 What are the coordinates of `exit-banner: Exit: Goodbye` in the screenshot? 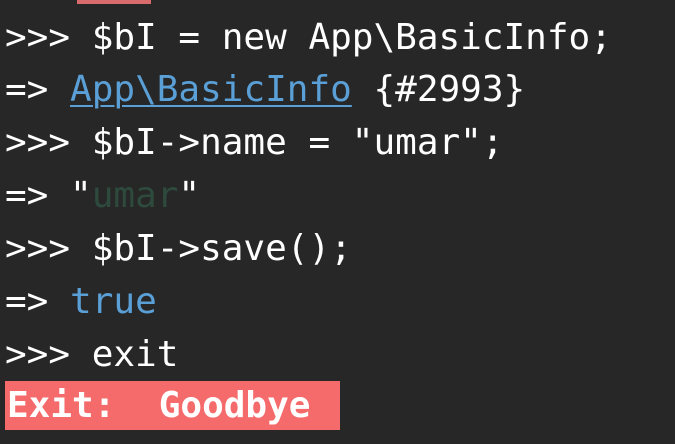 It's located at (172, 405).